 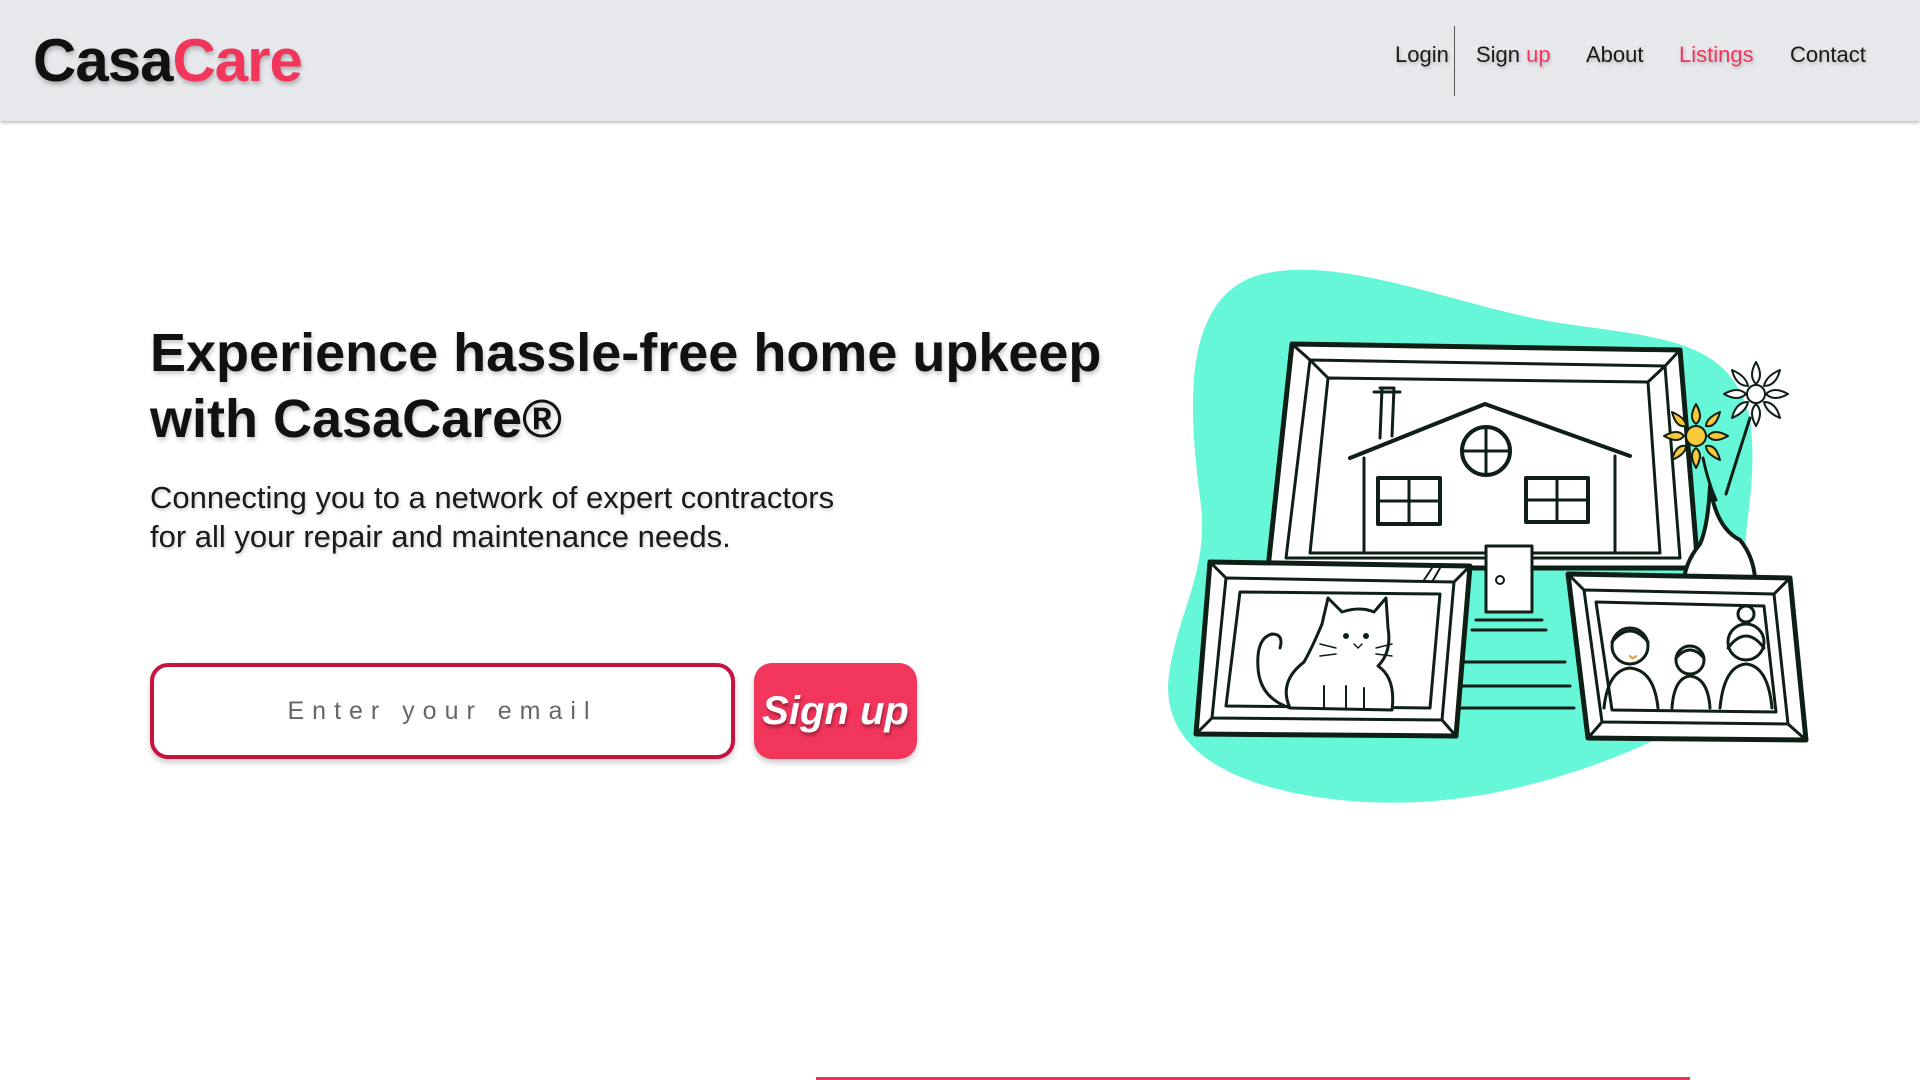 I want to click on logo-care-text: Care, so click(x=237, y=60).